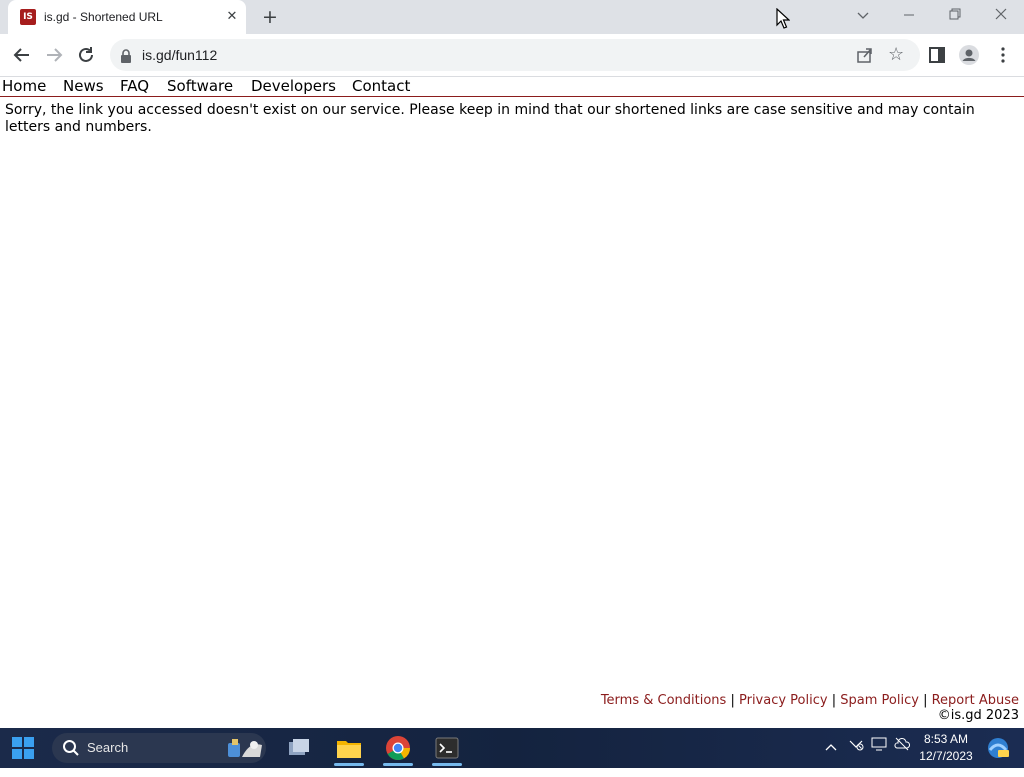 This screenshot has width=1024, height=777. Describe the element at coordinates (946, 748) in the screenshot. I see `taskbar-clock: 8:53 AM 12/7/2023` at that location.